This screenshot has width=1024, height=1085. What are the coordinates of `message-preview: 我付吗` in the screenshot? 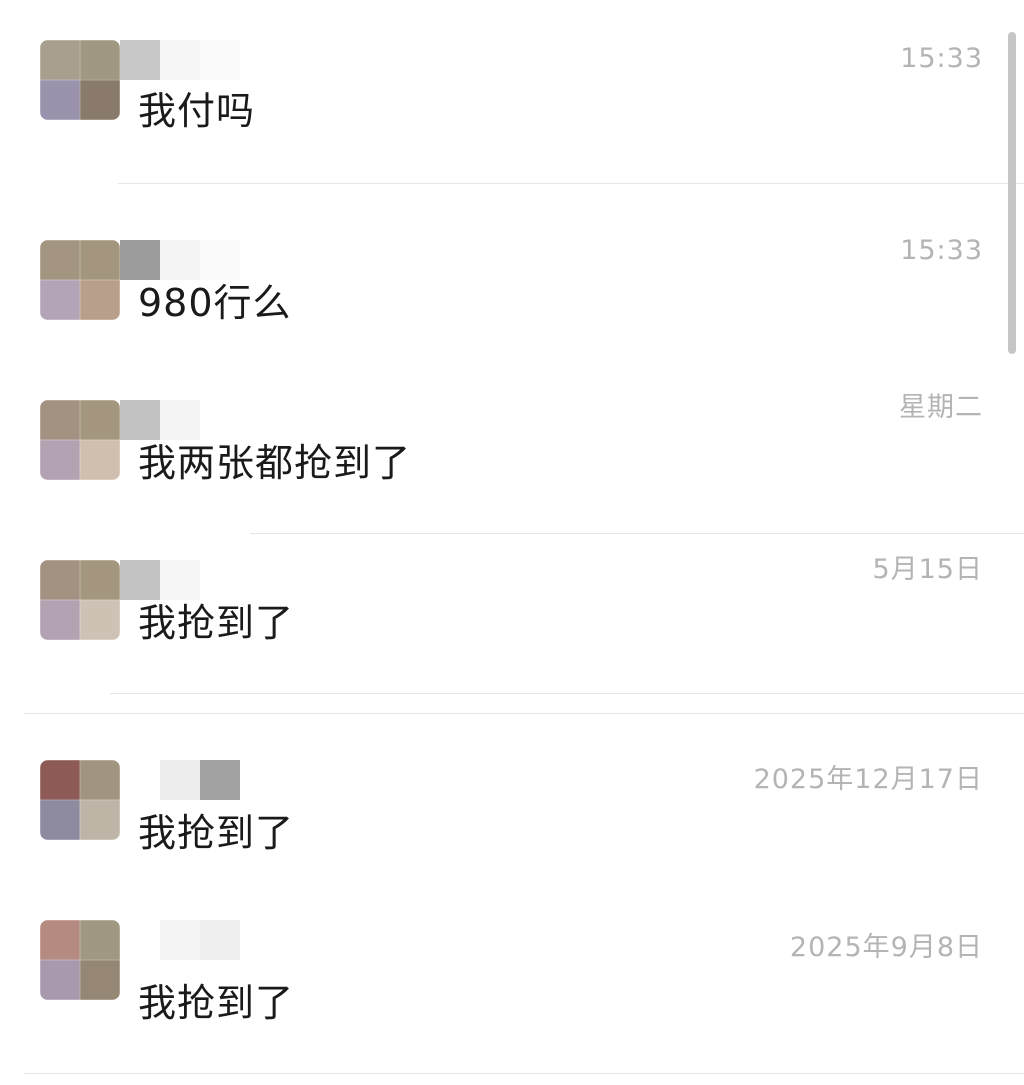 It's located at (197, 111).